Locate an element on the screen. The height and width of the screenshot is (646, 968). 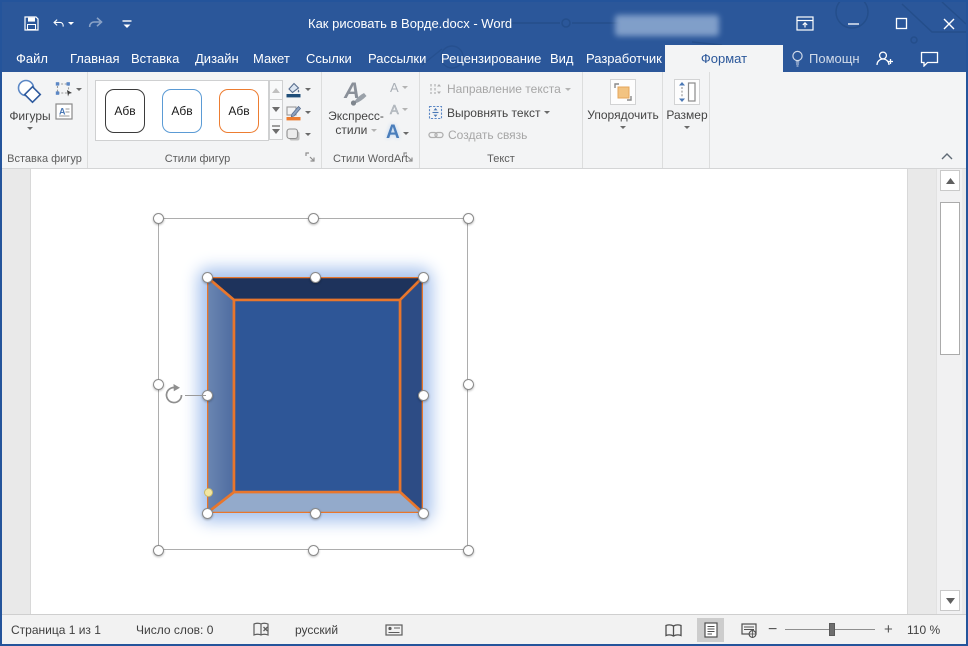
tell-me-control: Помощн is located at coordinates (825, 58).